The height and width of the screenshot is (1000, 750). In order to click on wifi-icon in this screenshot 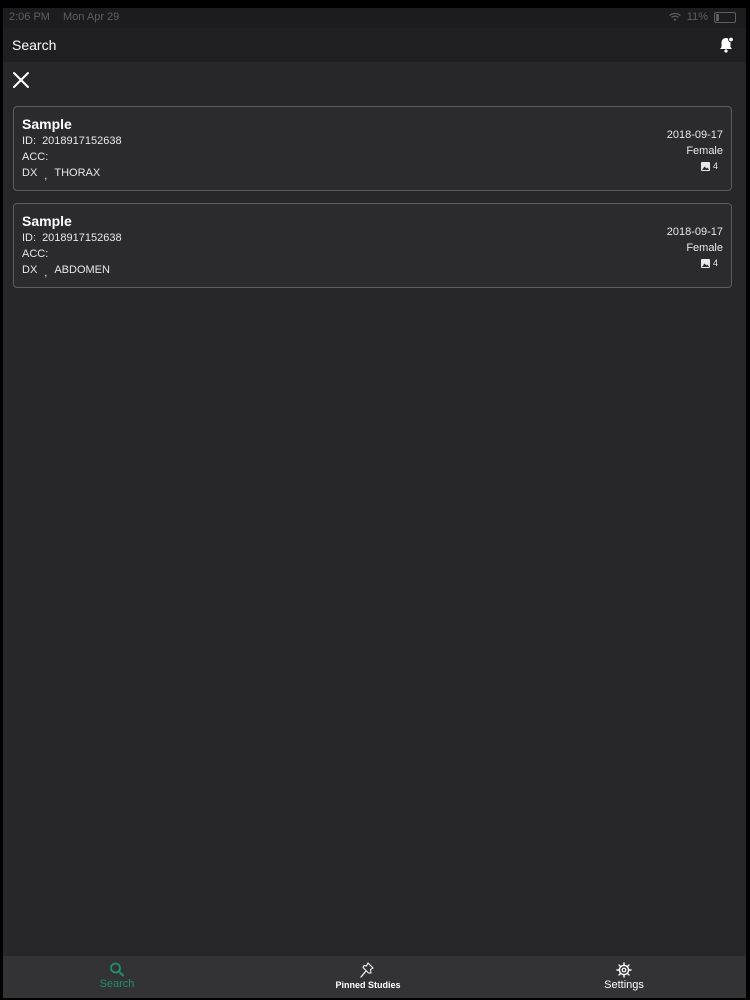, I will do `click(675, 16)`.